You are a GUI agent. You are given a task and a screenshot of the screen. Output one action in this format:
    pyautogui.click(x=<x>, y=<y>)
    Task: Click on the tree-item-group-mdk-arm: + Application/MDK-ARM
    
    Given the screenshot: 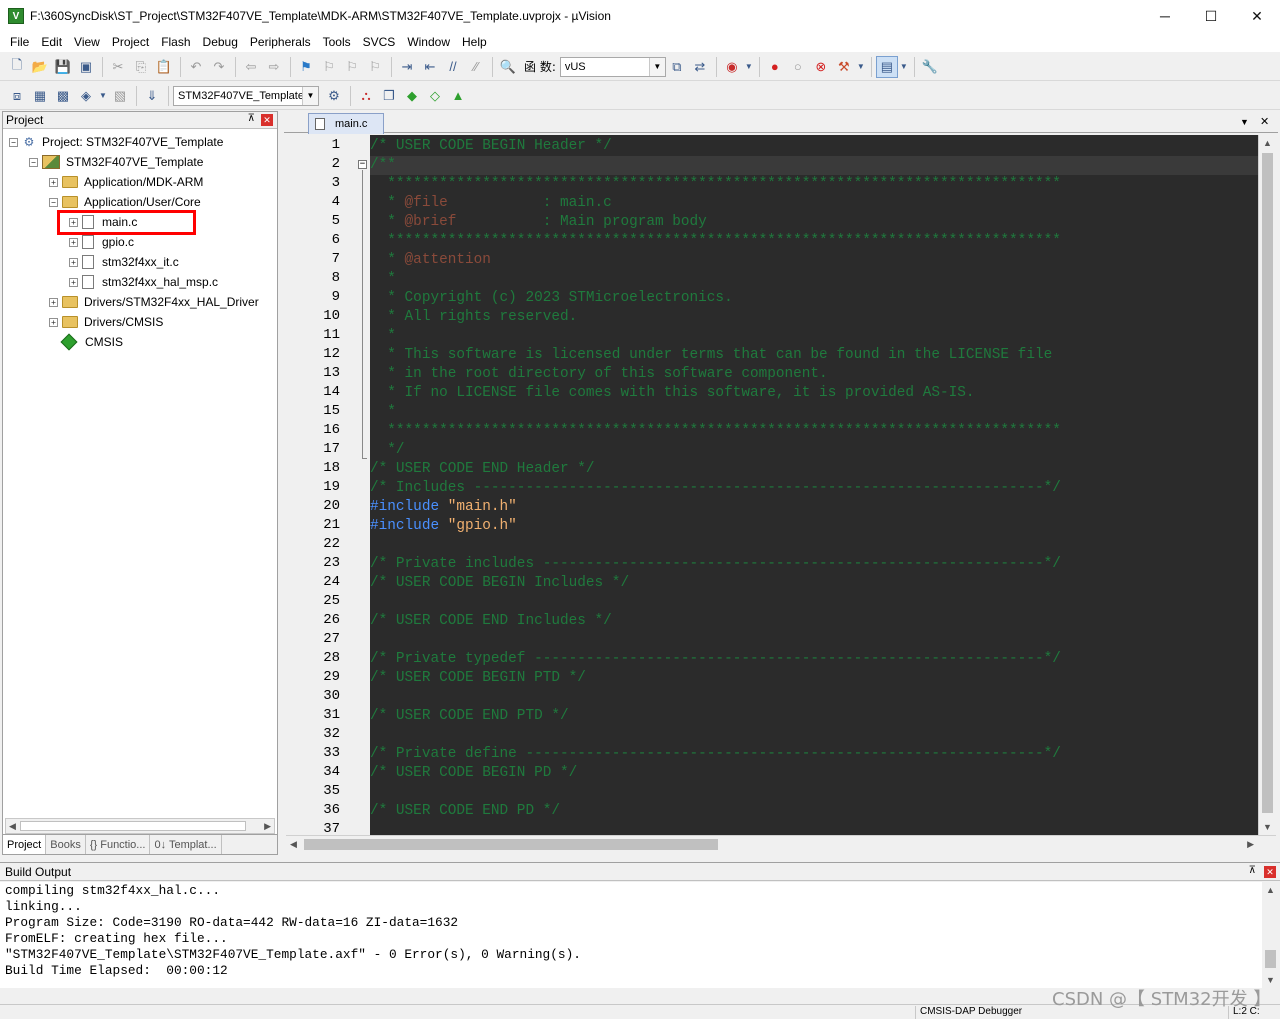 What is the action you would take?
    pyautogui.click(x=126, y=182)
    